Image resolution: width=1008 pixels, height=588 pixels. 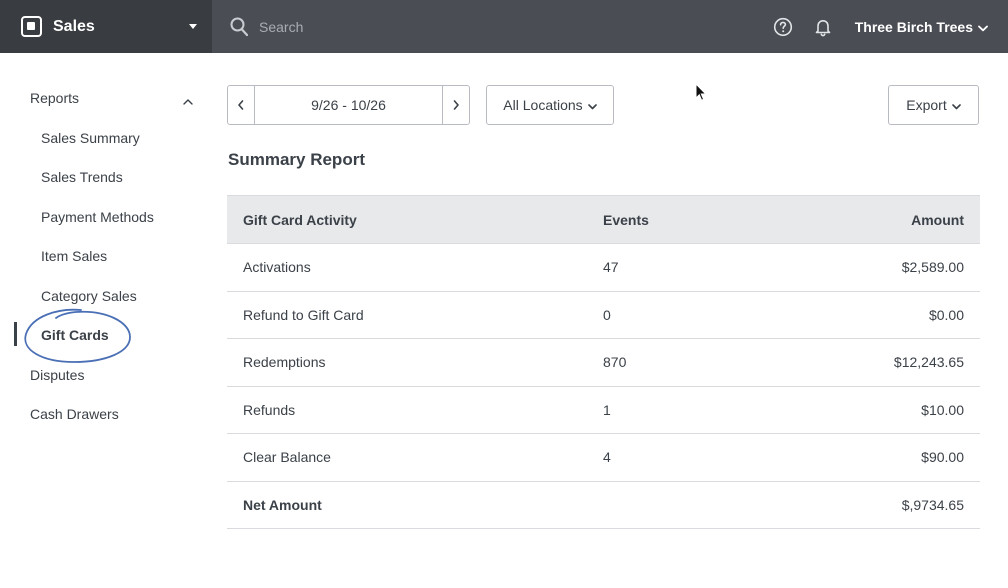 I want to click on column-header-events: Events, so click(x=693, y=219).